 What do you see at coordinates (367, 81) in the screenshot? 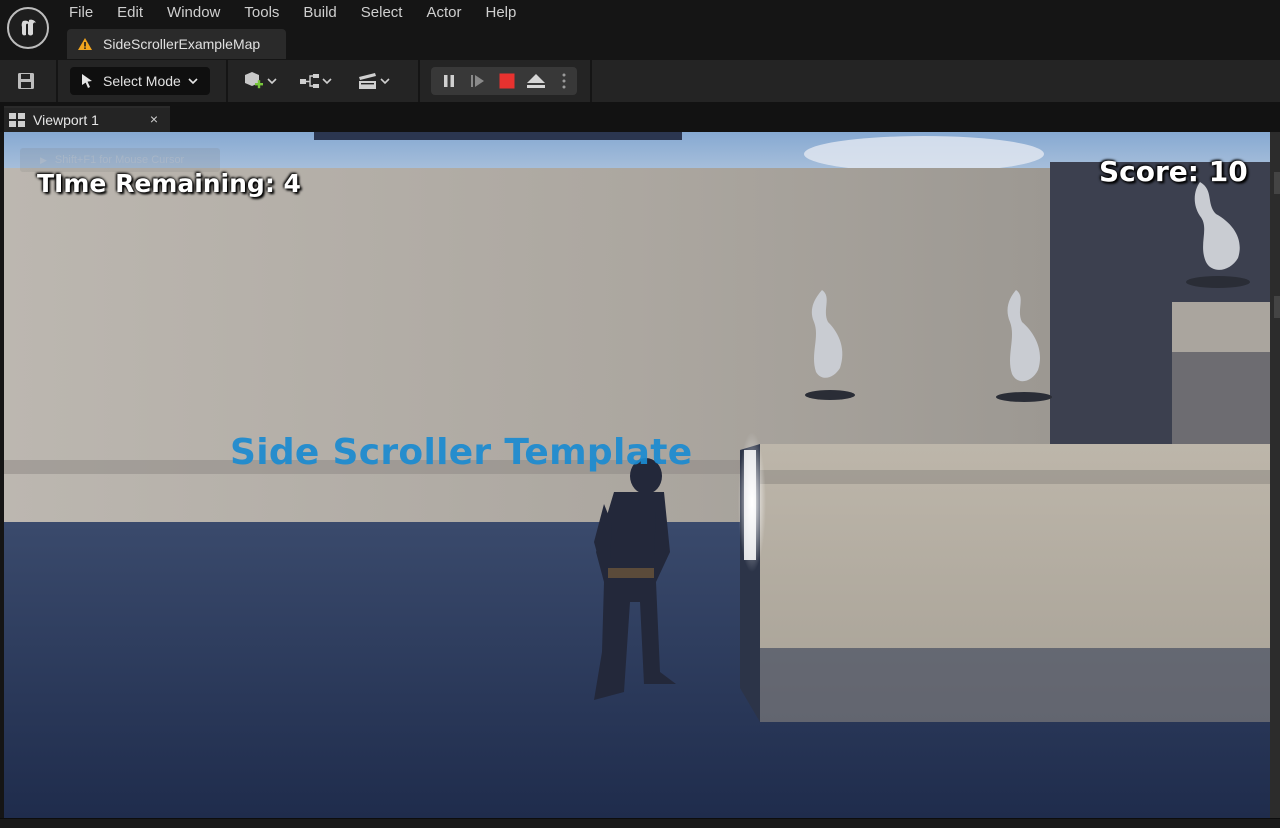
I see `cinematics-icon` at bounding box center [367, 81].